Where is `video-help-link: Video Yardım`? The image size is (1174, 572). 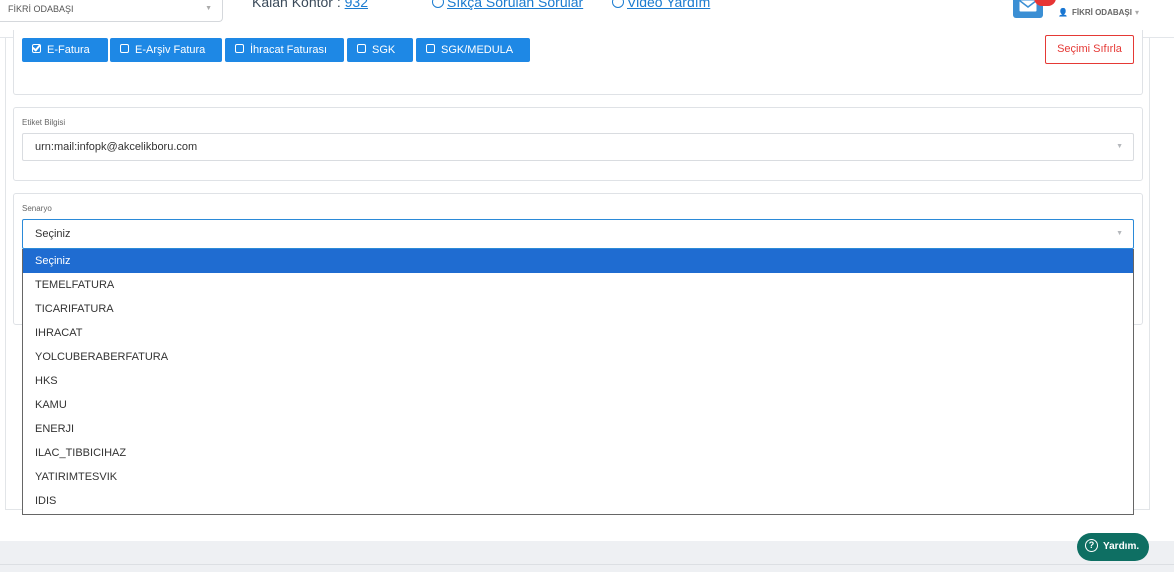 video-help-link: Video Yardım is located at coordinates (661, 5).